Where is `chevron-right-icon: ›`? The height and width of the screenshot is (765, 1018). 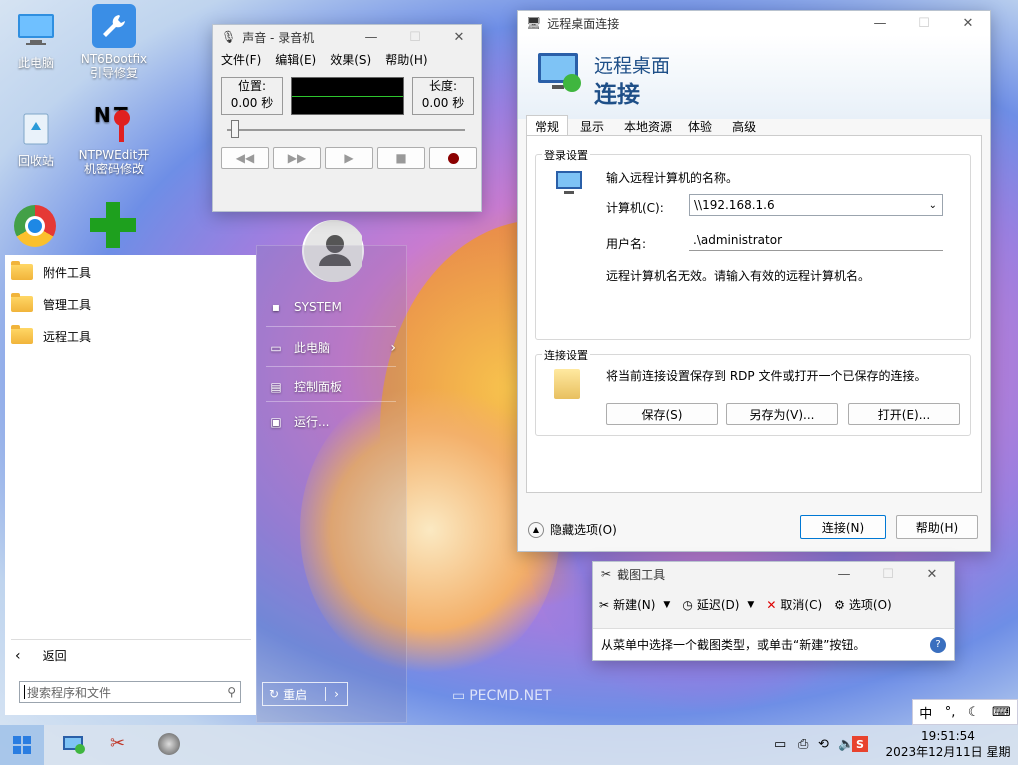 chevron-right-icon: › is located at coordinates (336, 694).